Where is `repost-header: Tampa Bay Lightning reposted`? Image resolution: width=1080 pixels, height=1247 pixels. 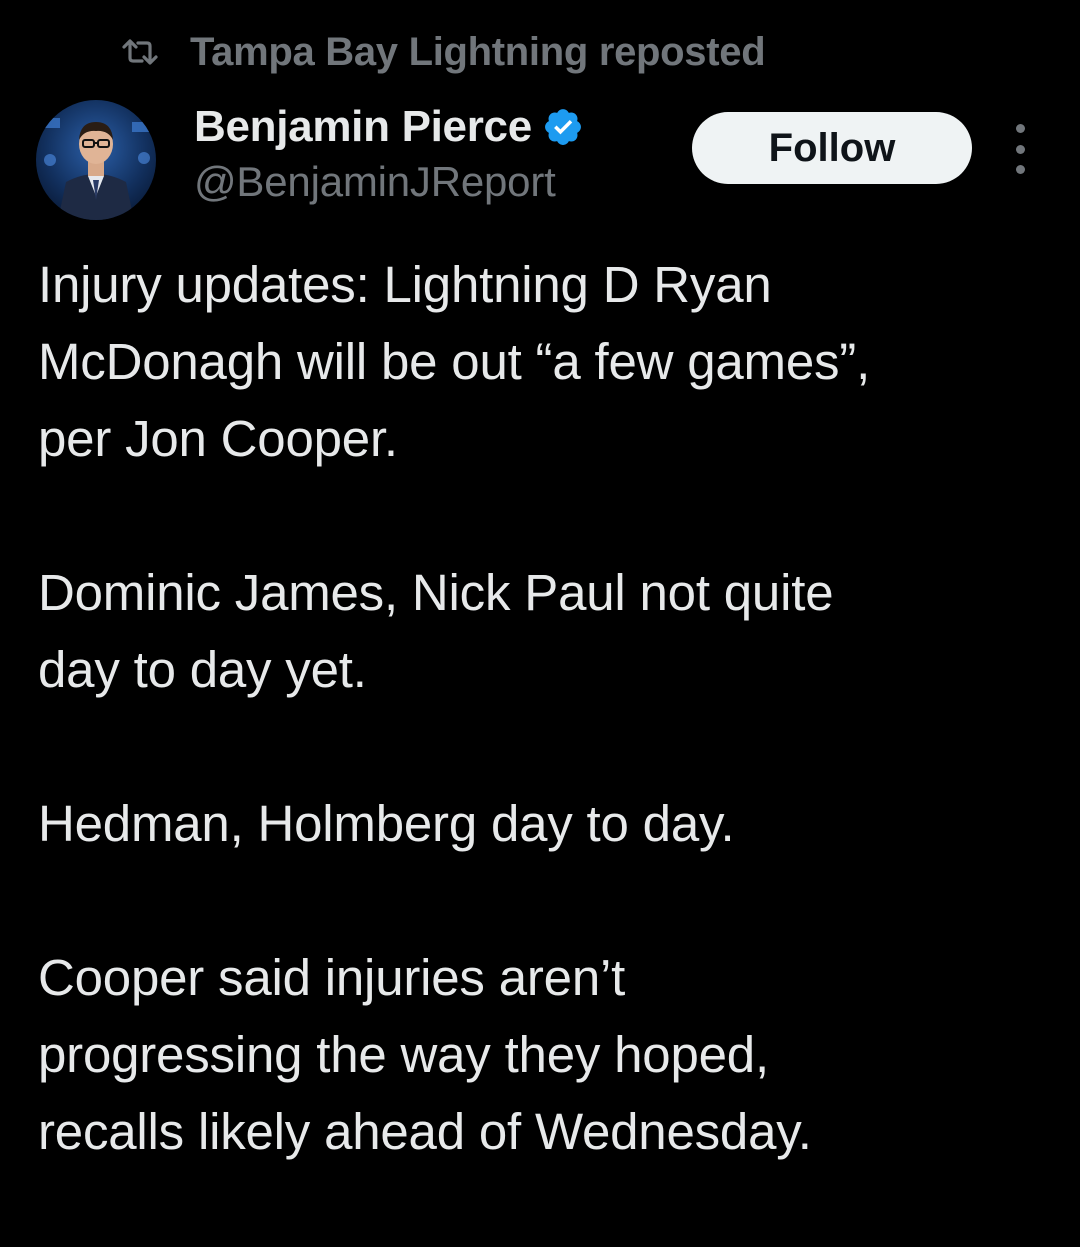 repost-header: Tampa Bay Lightning reposted is located at coordinates (442, 52).